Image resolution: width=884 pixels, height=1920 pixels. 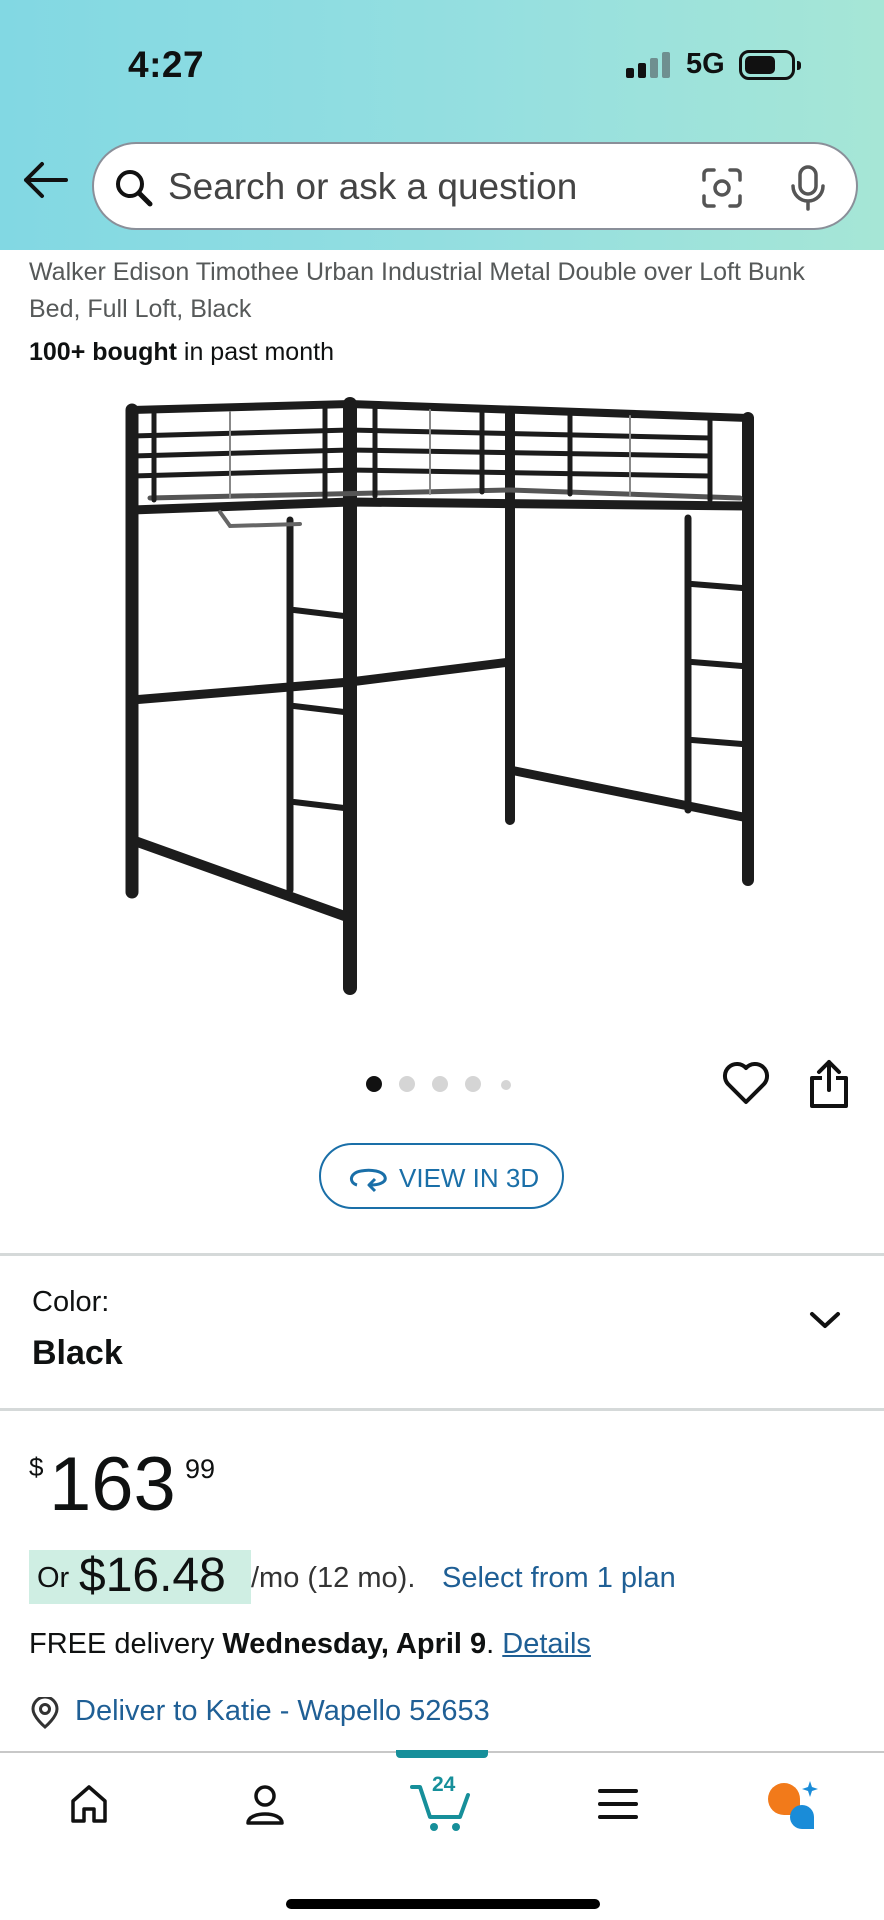 What do you see at coordinates (649, 65) in the screenshot?
I see `signal-icon` at bounding box center [649, 65].